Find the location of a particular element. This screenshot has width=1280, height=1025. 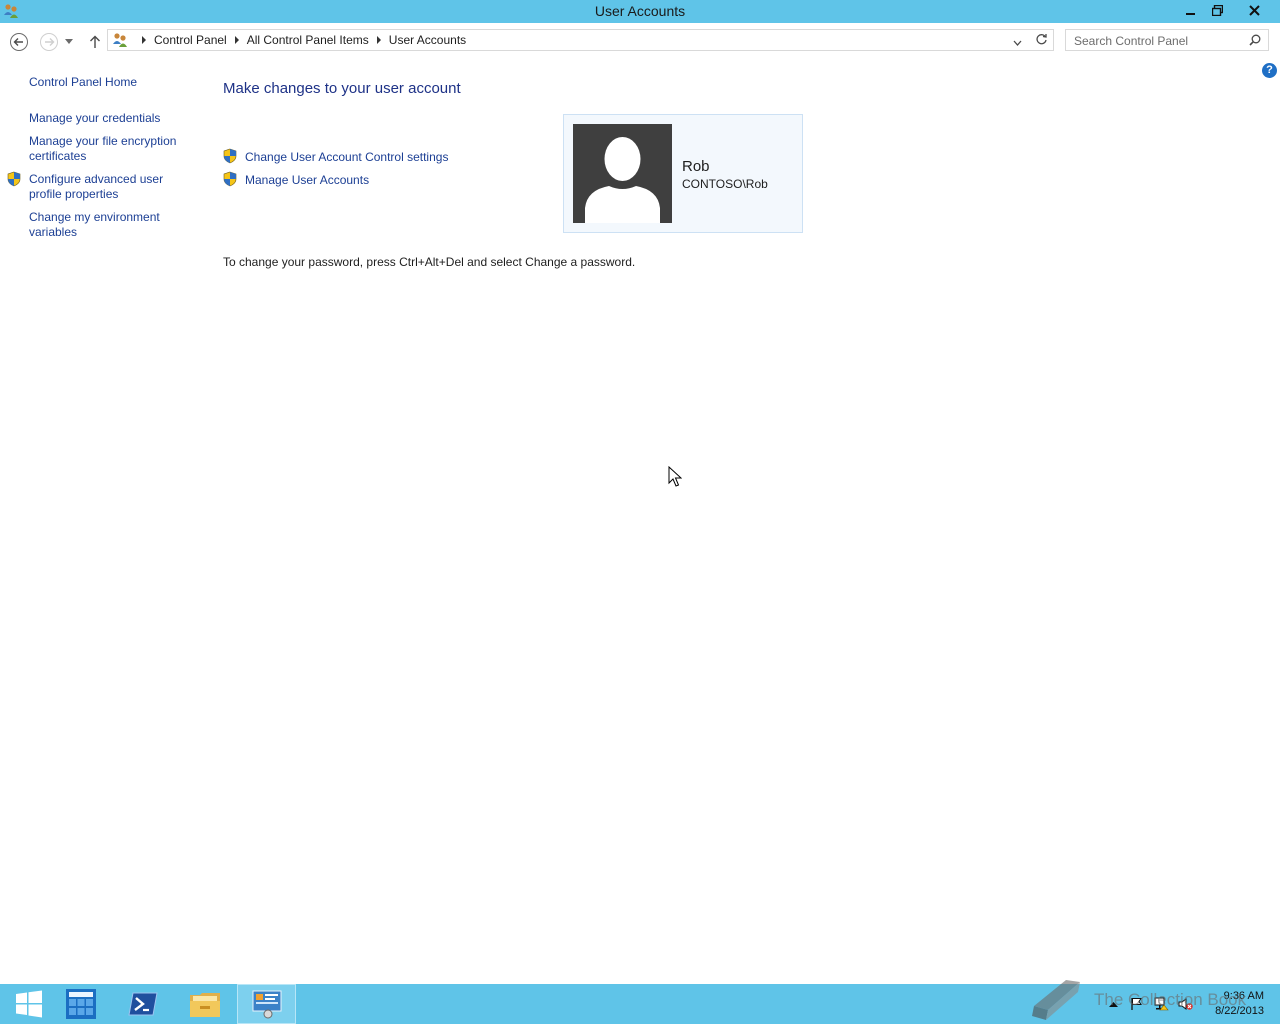

page-heading: Make changes to your user account is located at coordinates (342, 88).